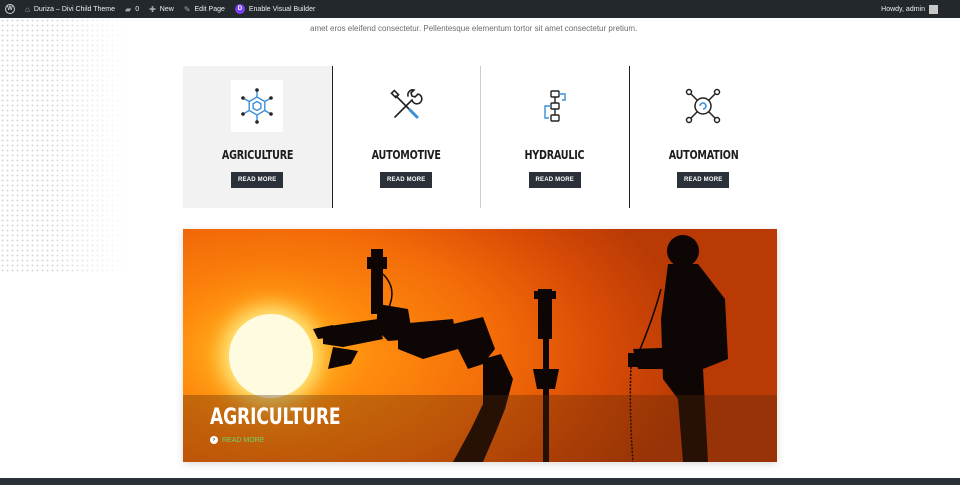  I want to click on service-title: HYDRAULIC, so click(554, 155).